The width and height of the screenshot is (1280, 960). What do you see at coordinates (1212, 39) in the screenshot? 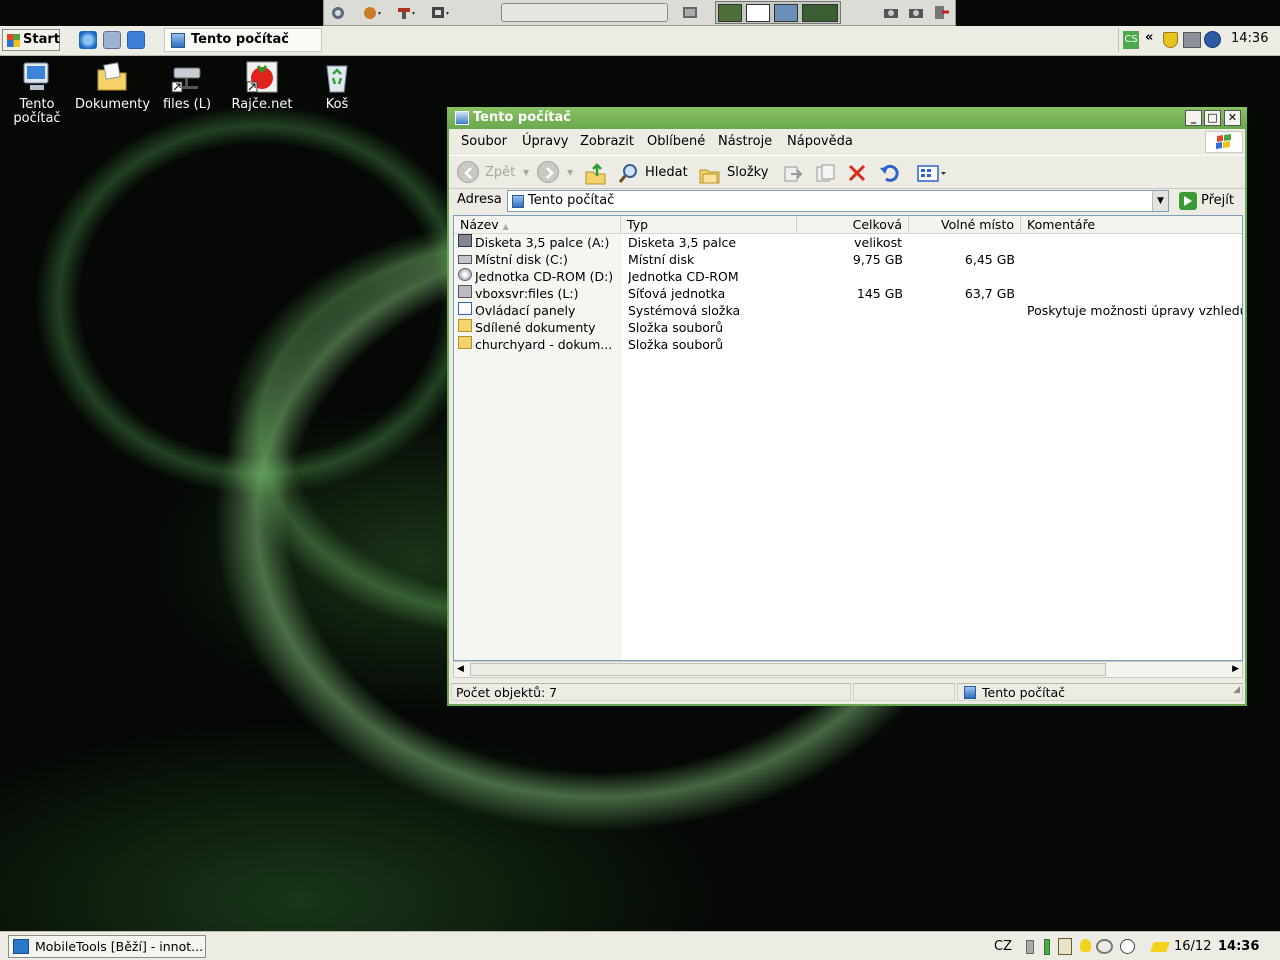
I see `virtualbox-icon` at bounding box center [1212, 39].